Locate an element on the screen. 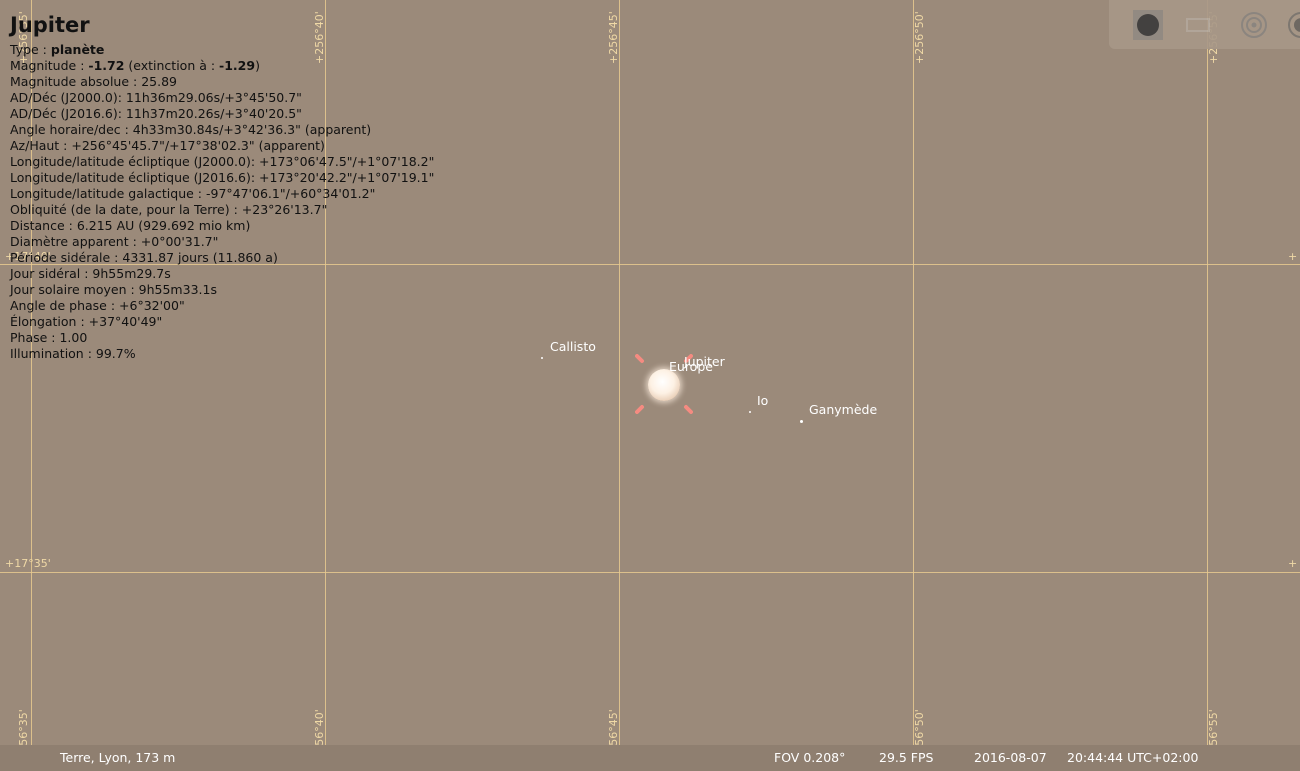  ganymede-label: Ganymède is located at coordinates (843, 409).